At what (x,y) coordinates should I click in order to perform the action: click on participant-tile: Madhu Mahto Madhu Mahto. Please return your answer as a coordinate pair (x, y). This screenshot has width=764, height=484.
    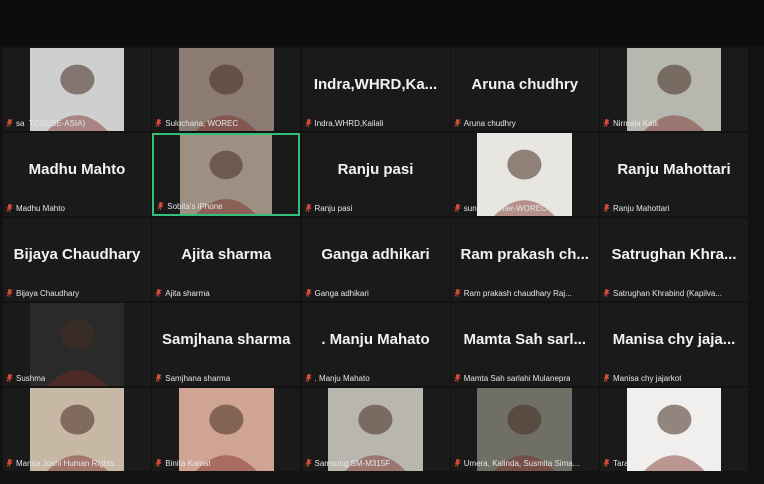
    Looking at the image, I should click on (77, 174).